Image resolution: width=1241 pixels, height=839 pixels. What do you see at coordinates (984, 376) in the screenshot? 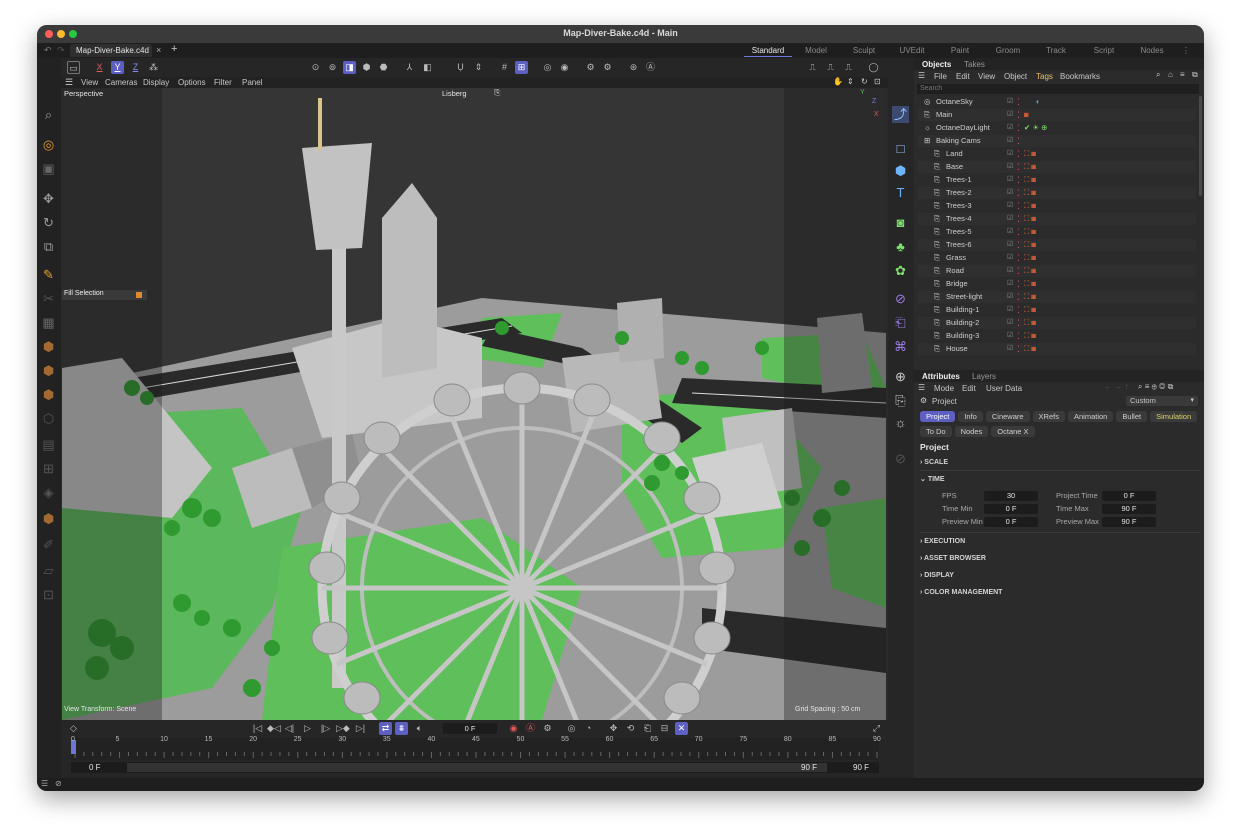
I see `tab-layers: Layers` at bounding box center [984, 376].